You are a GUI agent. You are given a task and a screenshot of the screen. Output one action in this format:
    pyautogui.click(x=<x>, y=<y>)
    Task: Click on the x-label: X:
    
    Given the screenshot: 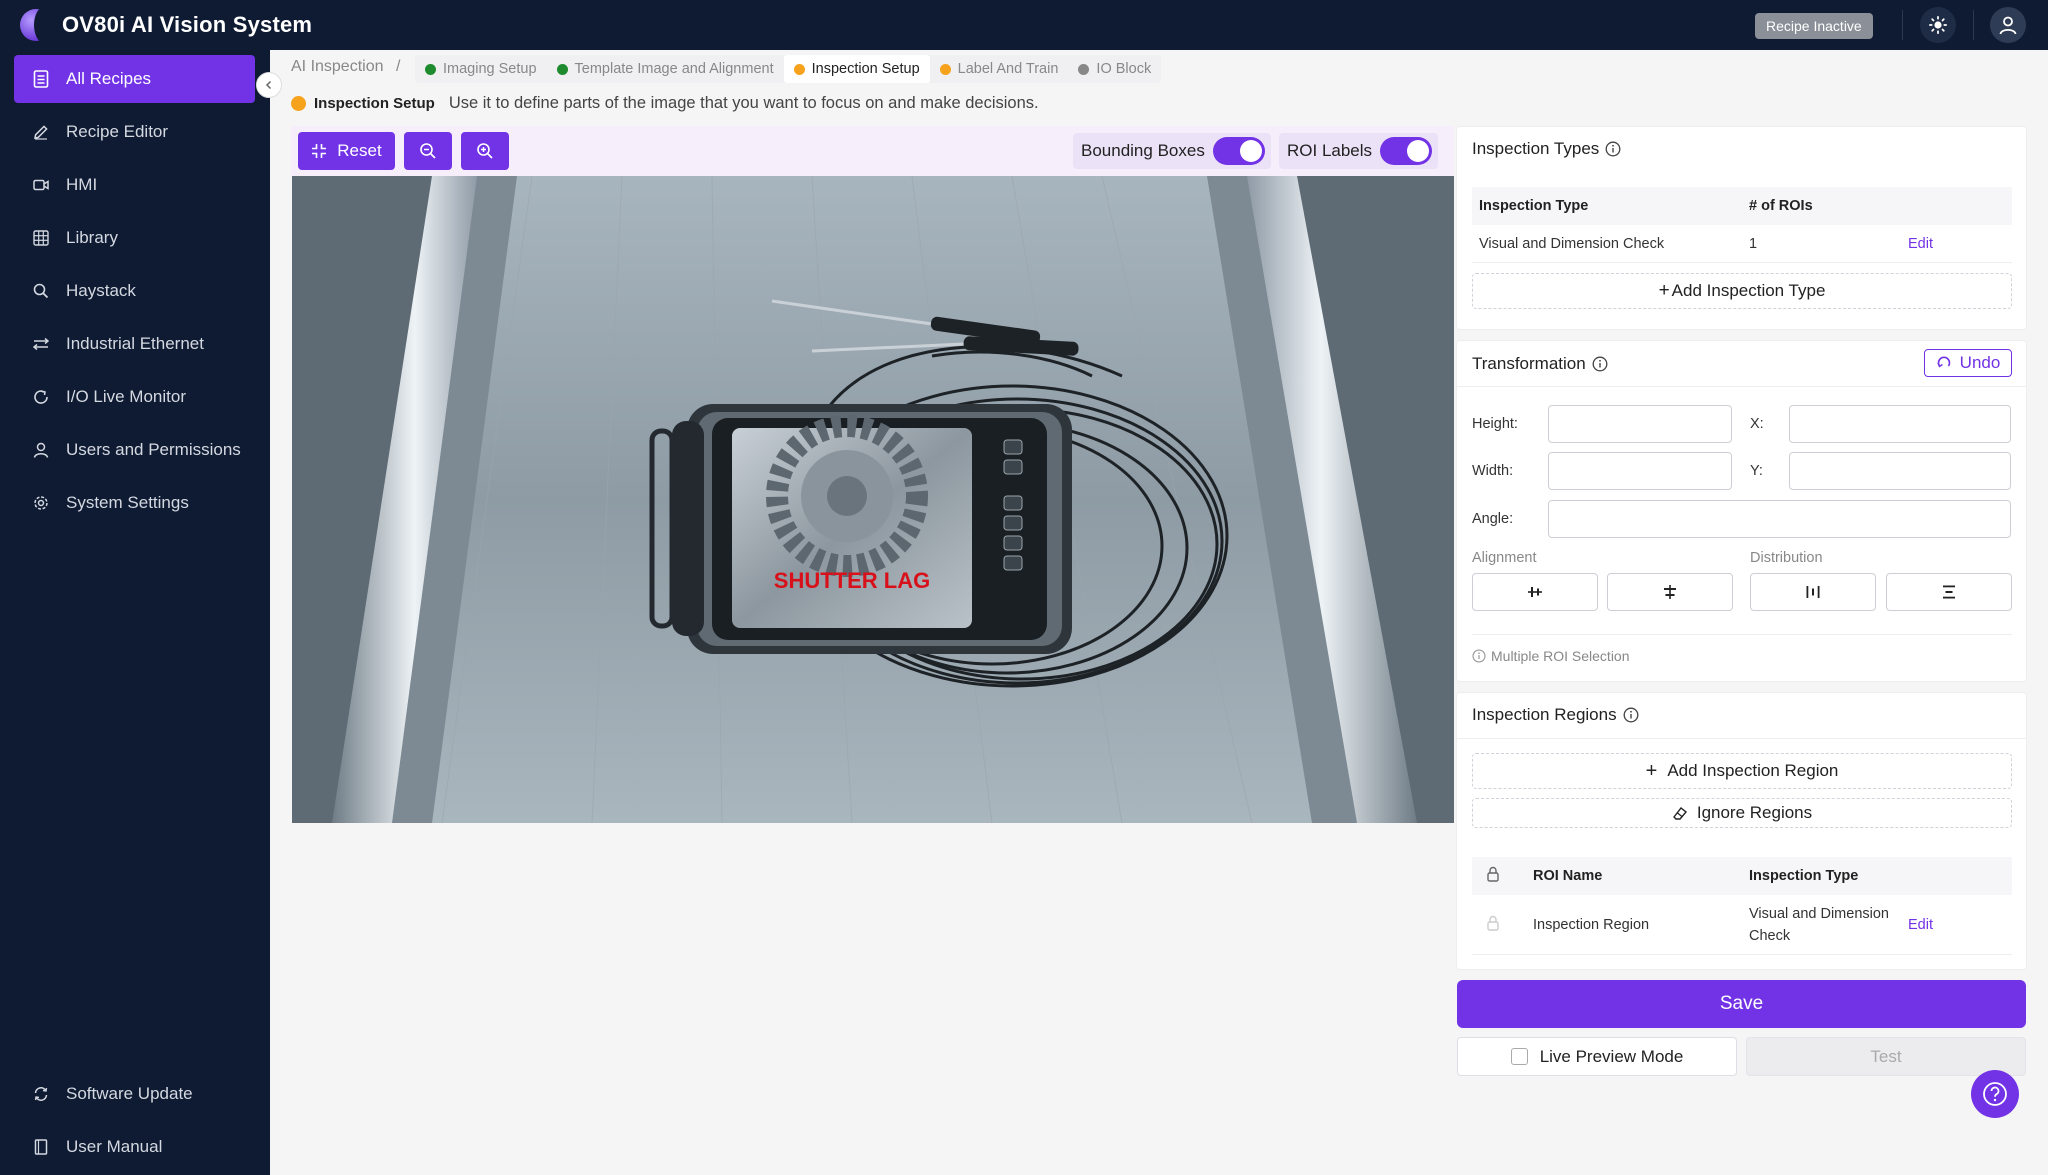 What is the action you would take?
    pyautogui.click(x=1757, y=424)
    